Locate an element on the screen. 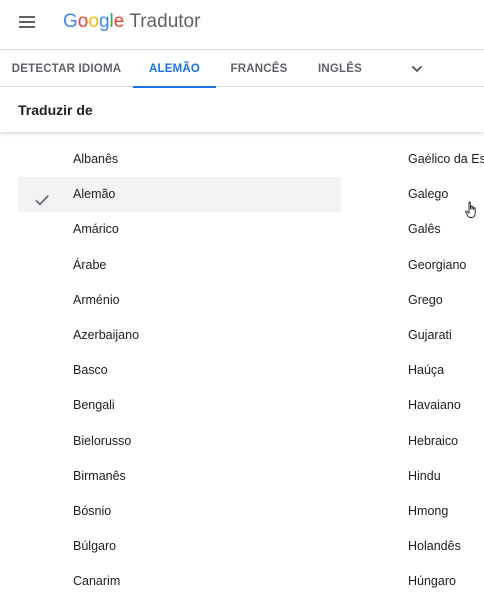 The height and width of the screenshot is (606, 484). language-label: Húngaro is located at coordinates (432, 581).